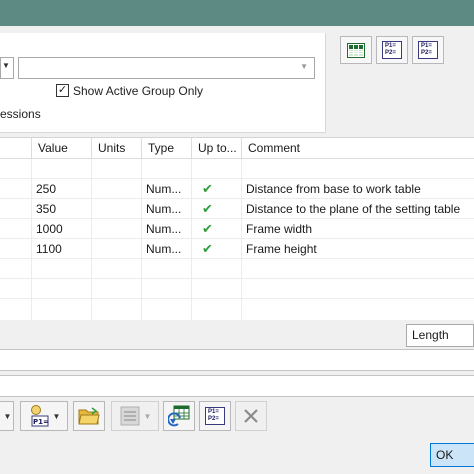  I want to click on parameter-function-icon: P1=, so click(39, 416).